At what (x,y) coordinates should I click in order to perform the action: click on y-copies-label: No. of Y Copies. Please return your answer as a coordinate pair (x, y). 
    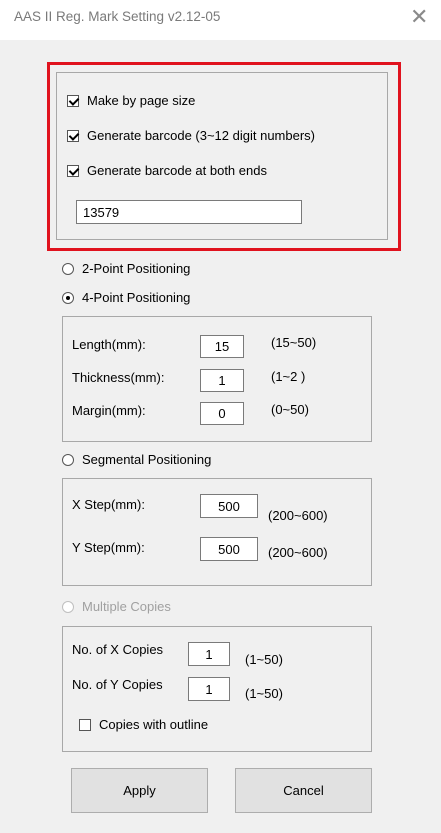
    Looking at the image, I should click on (117, 684).